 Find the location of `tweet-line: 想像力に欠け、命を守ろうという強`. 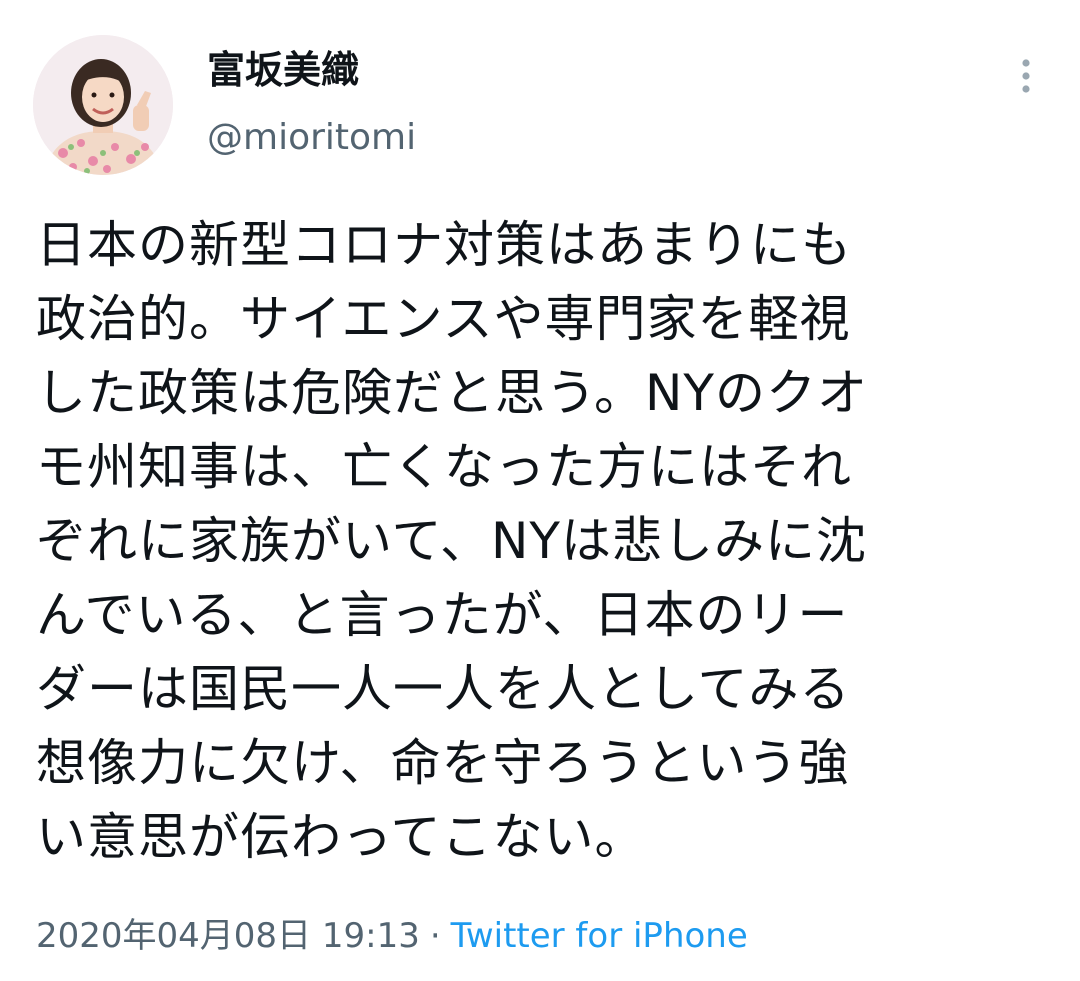

tweet-line: 想像力に欠け、命を守ろうという強 is located at coordinates (443, 763).